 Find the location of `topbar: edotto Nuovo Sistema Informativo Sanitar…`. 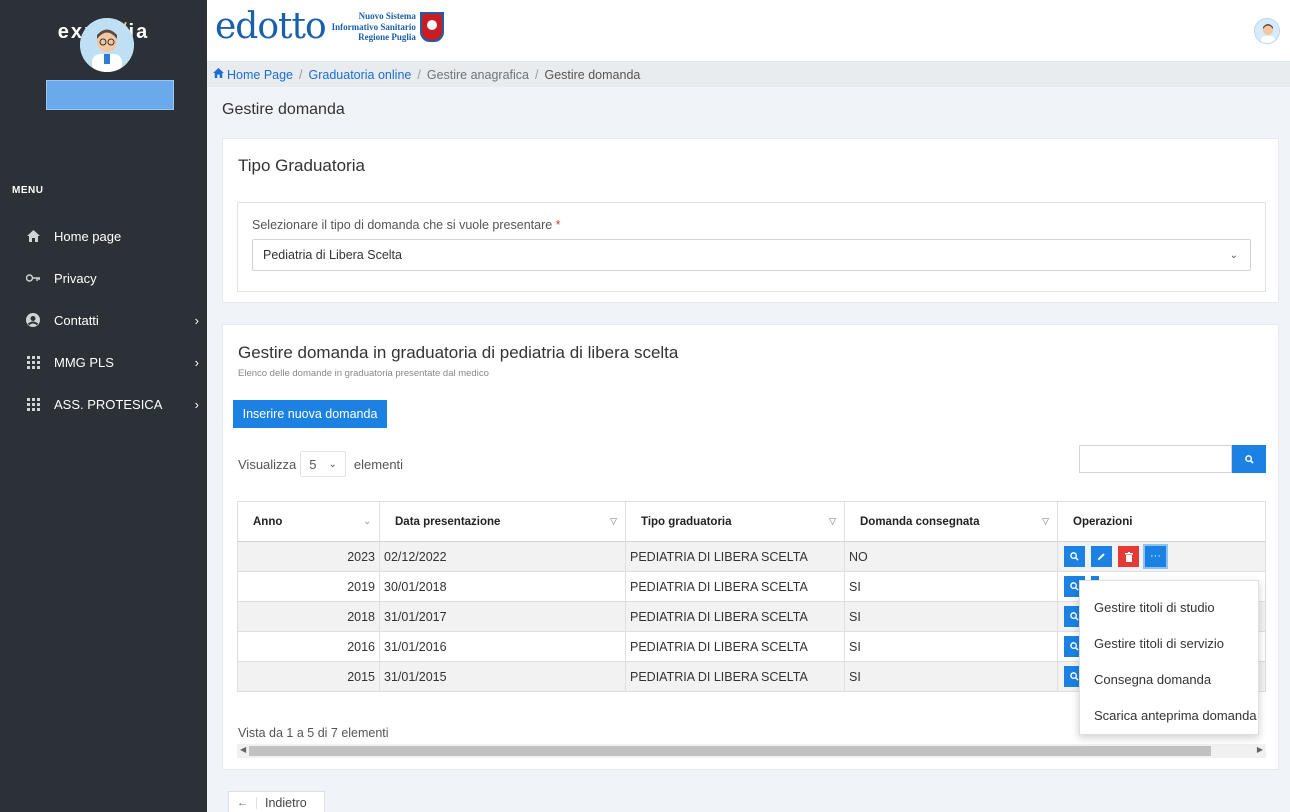

topbar: edotto Nuovo Sistema Informativo Sanitar… is located at coordinates (748, 31).